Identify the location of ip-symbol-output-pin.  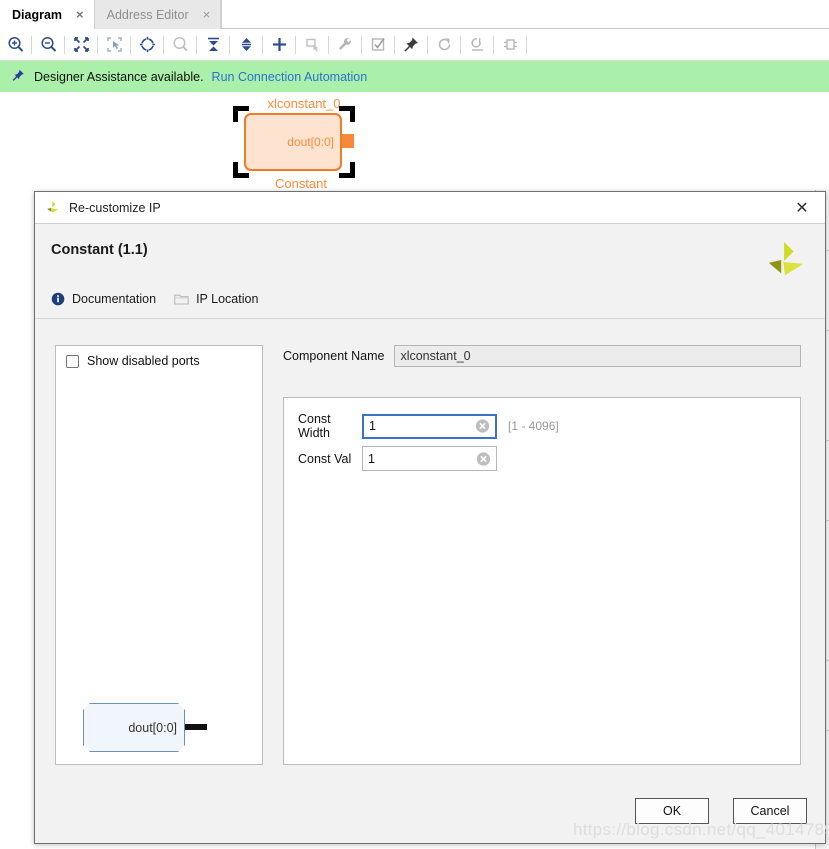
(196, 727).